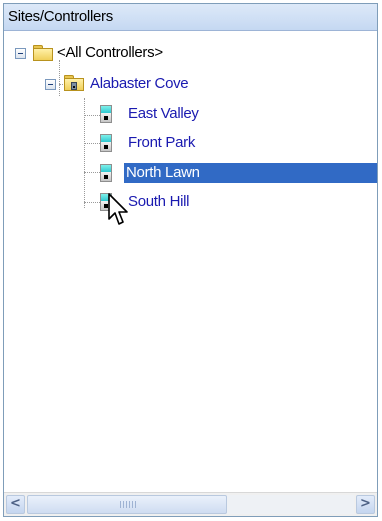 Image resolution: width=382 pixels, height=521 pixels. I want to click on horizontal-scrollbar: < >, so click(190, 504).